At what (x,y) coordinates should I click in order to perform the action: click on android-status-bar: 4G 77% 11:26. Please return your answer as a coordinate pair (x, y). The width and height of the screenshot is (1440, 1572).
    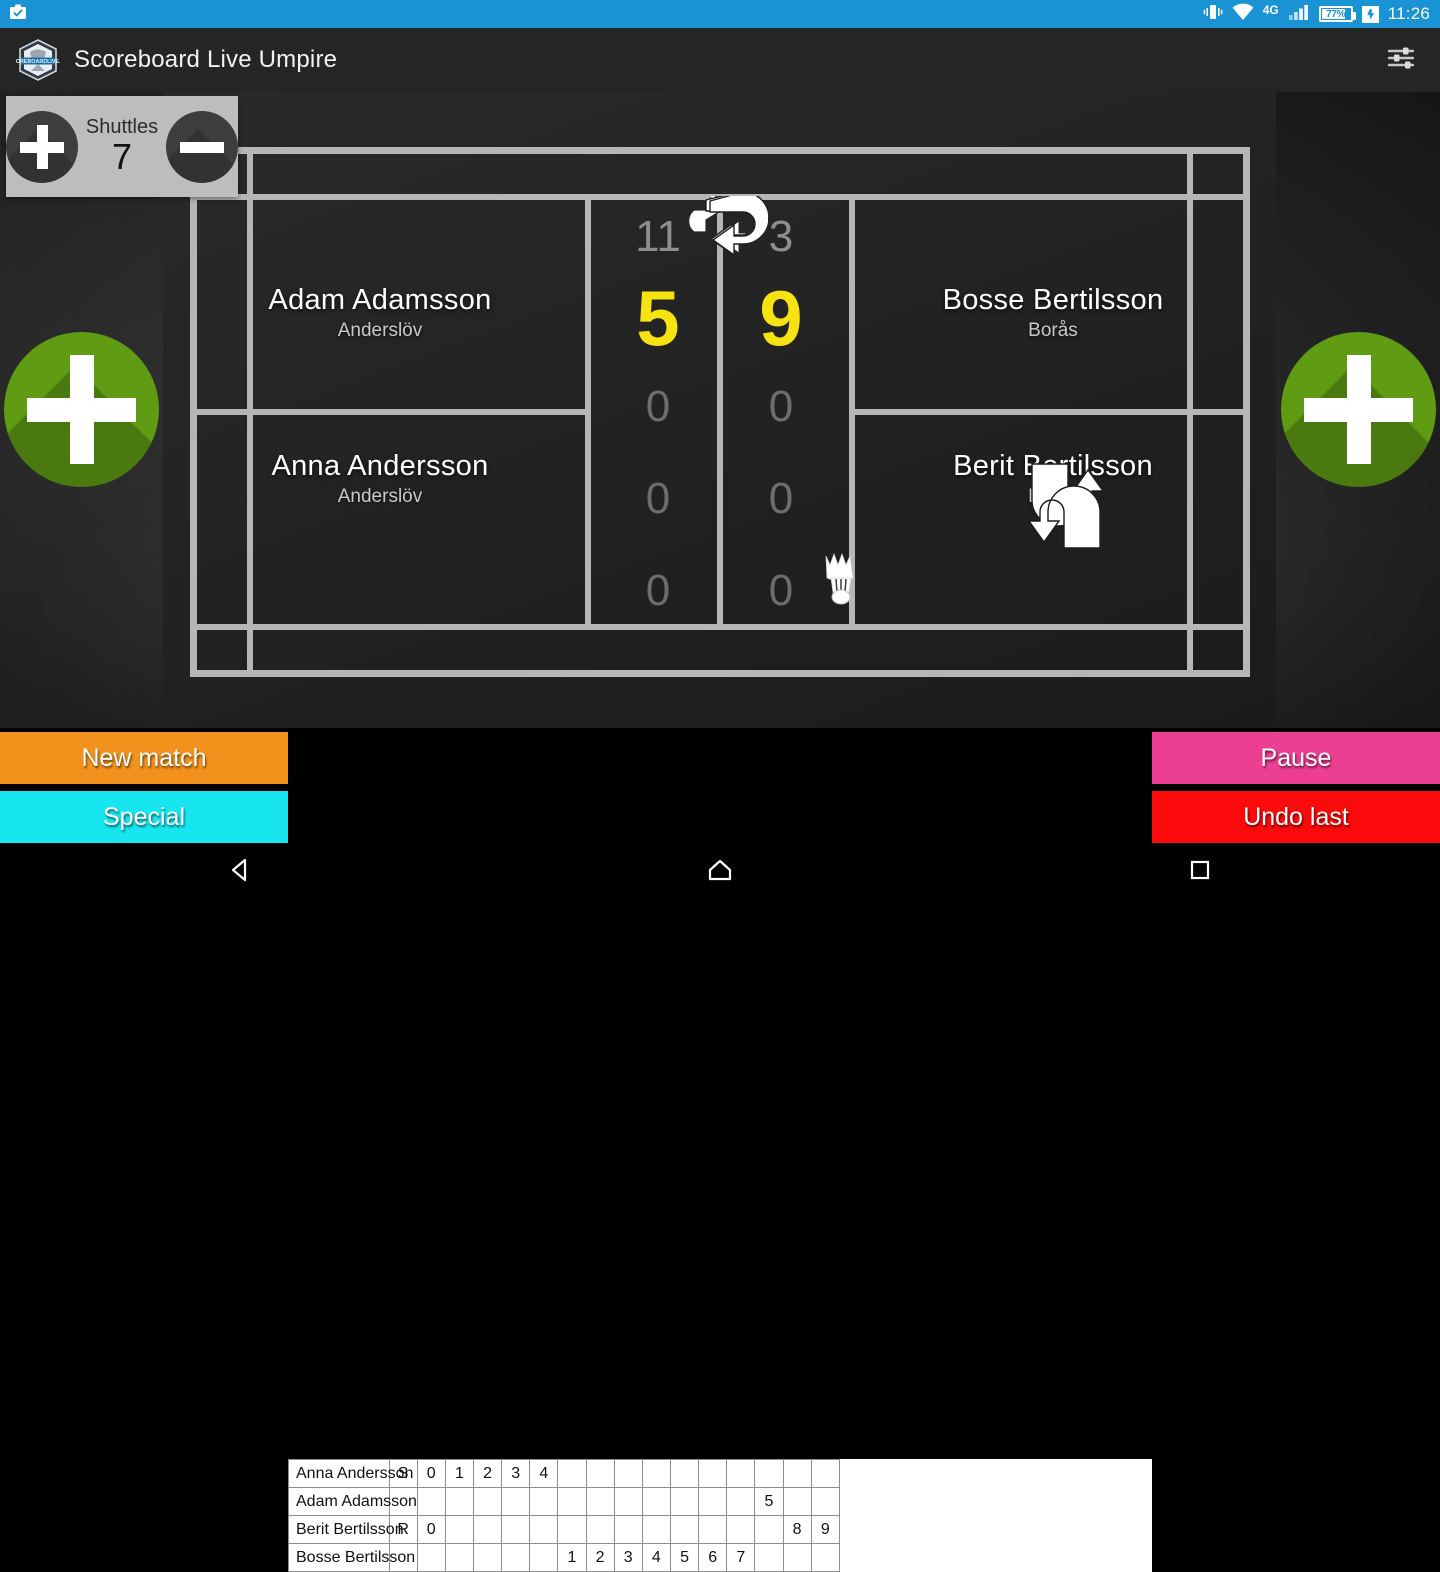
    Looking at the image, I should click on (720, 14).